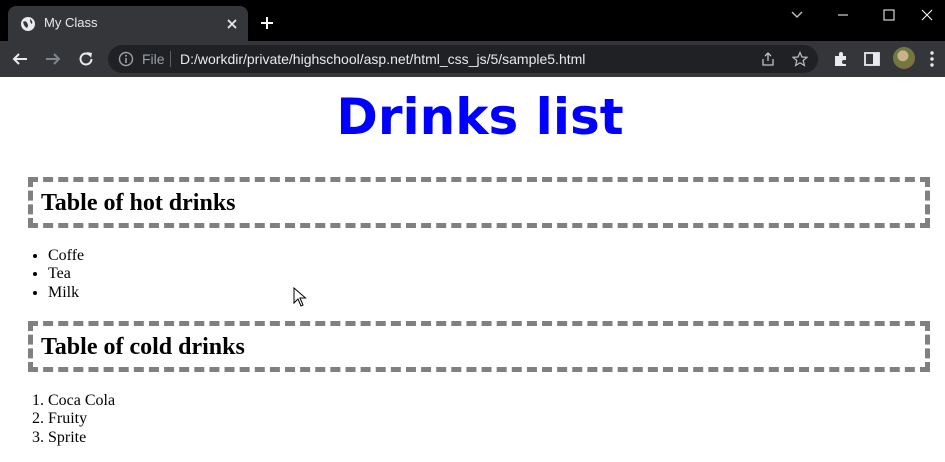  I want to click on cold-drinks-heading: Table of cold drinks, so click(143, 347).